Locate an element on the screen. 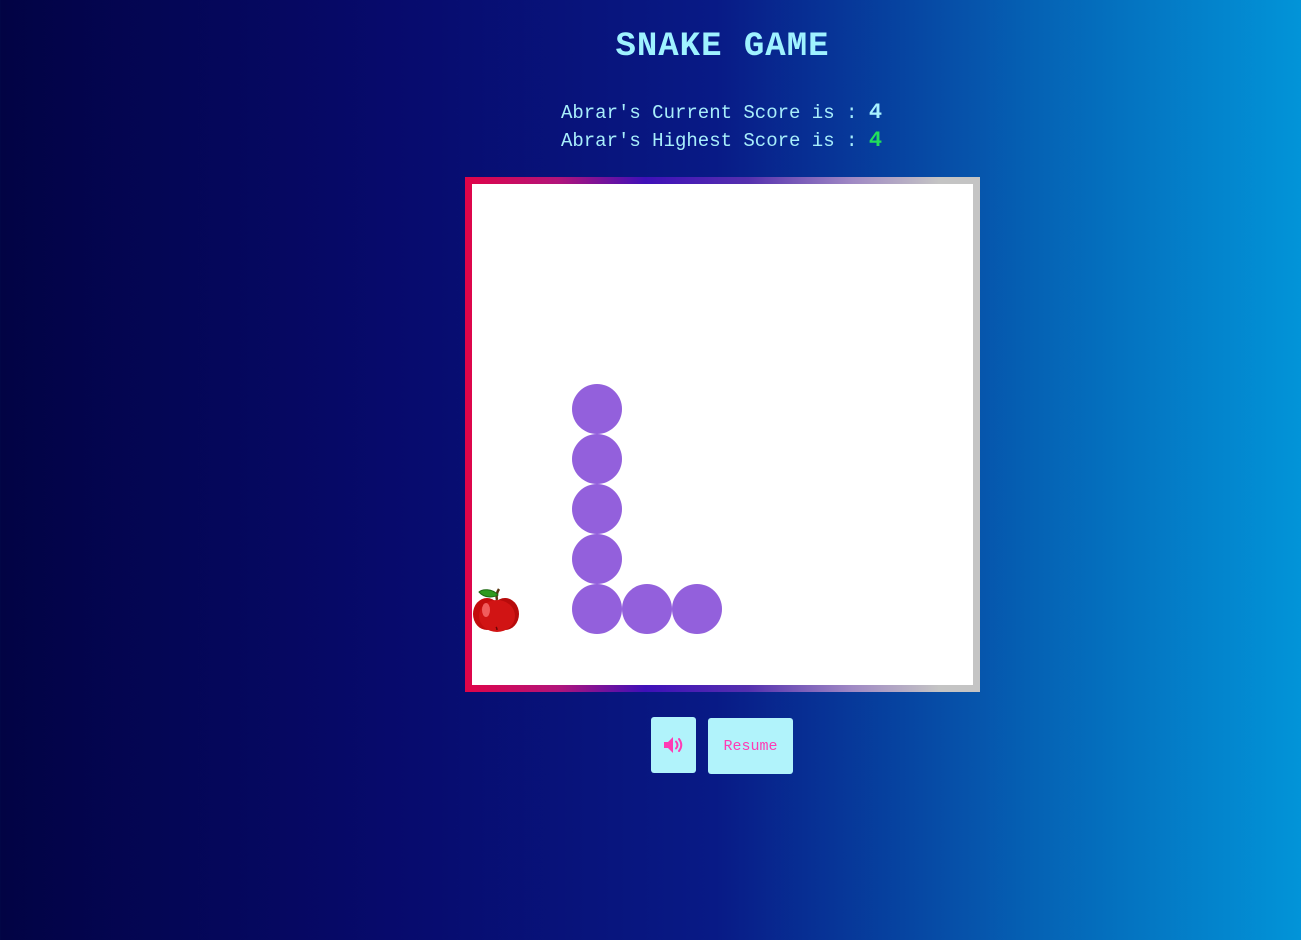  snake-head is located at coordinates (597, 409).